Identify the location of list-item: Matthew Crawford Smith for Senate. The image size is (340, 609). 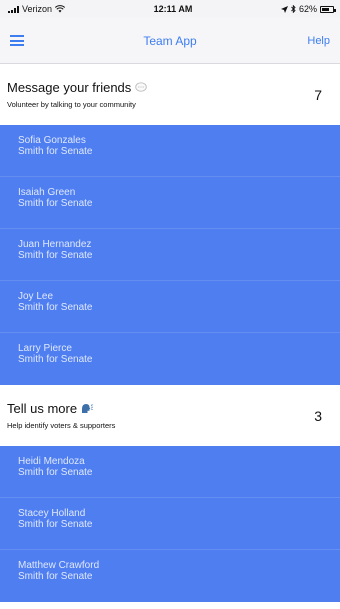
(170, 576).